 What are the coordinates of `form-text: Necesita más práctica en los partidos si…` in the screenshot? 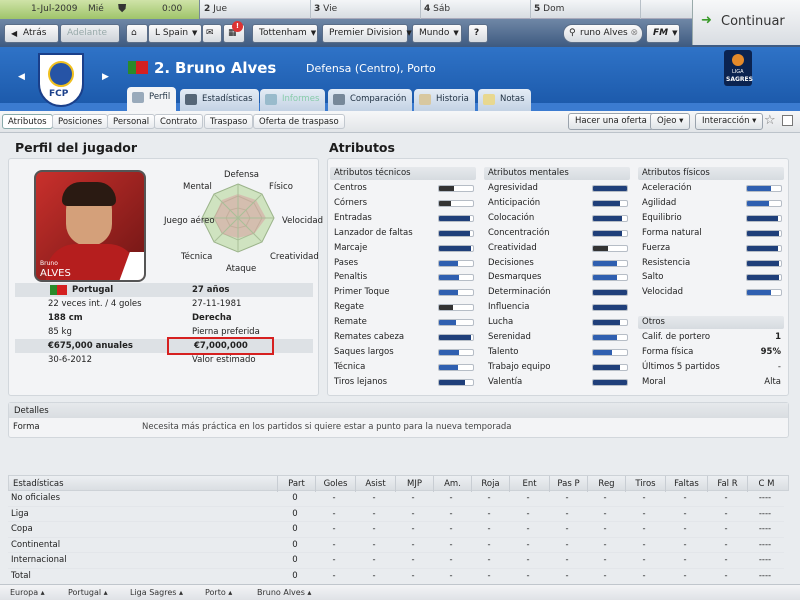 It's located at (327, 427).